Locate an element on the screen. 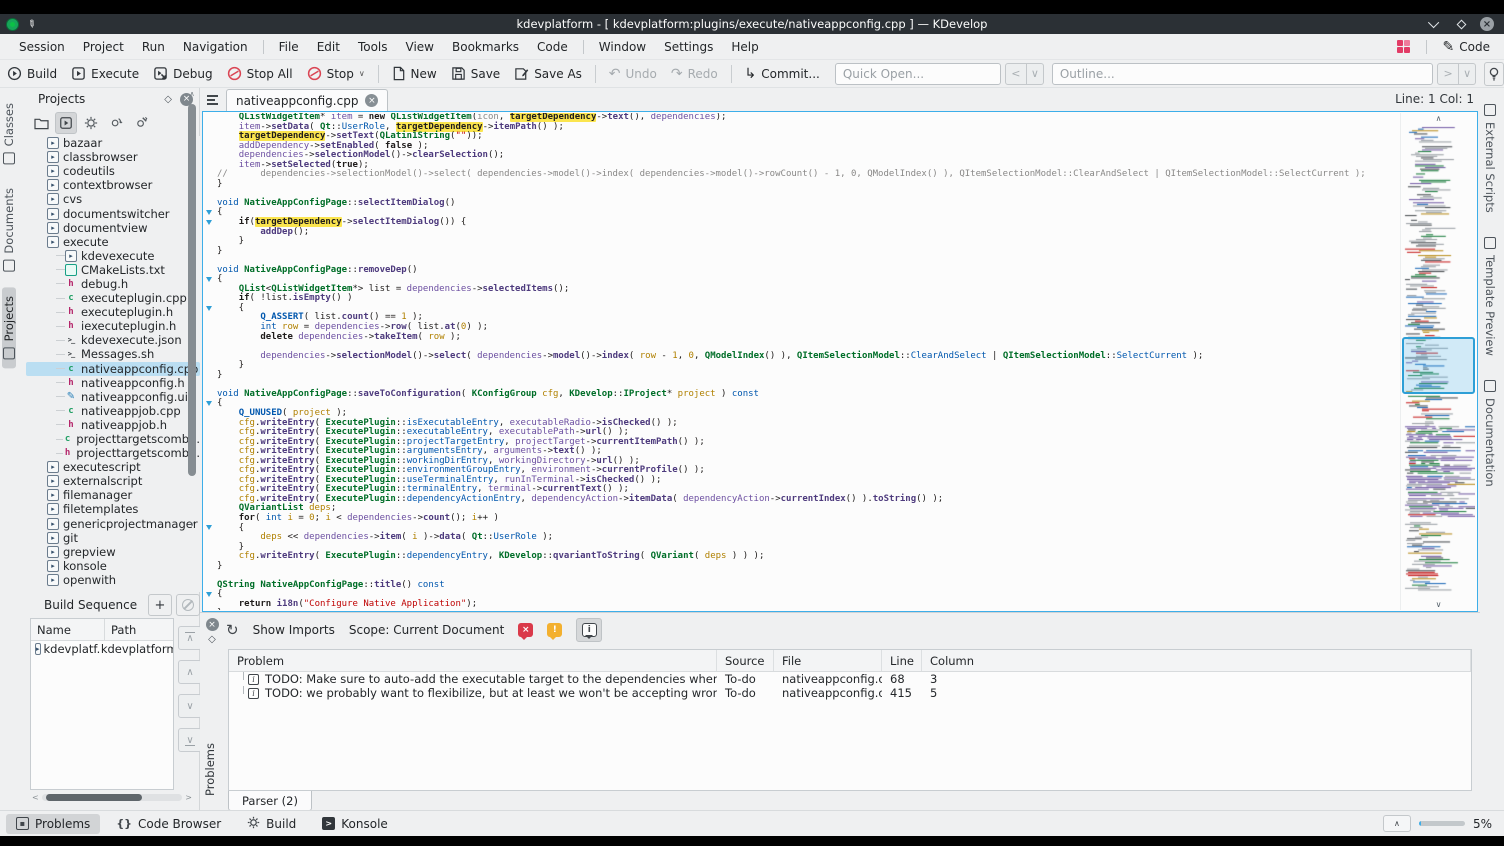  working-area-code-button: ✎ Code is located at coordinates (1466, 47).